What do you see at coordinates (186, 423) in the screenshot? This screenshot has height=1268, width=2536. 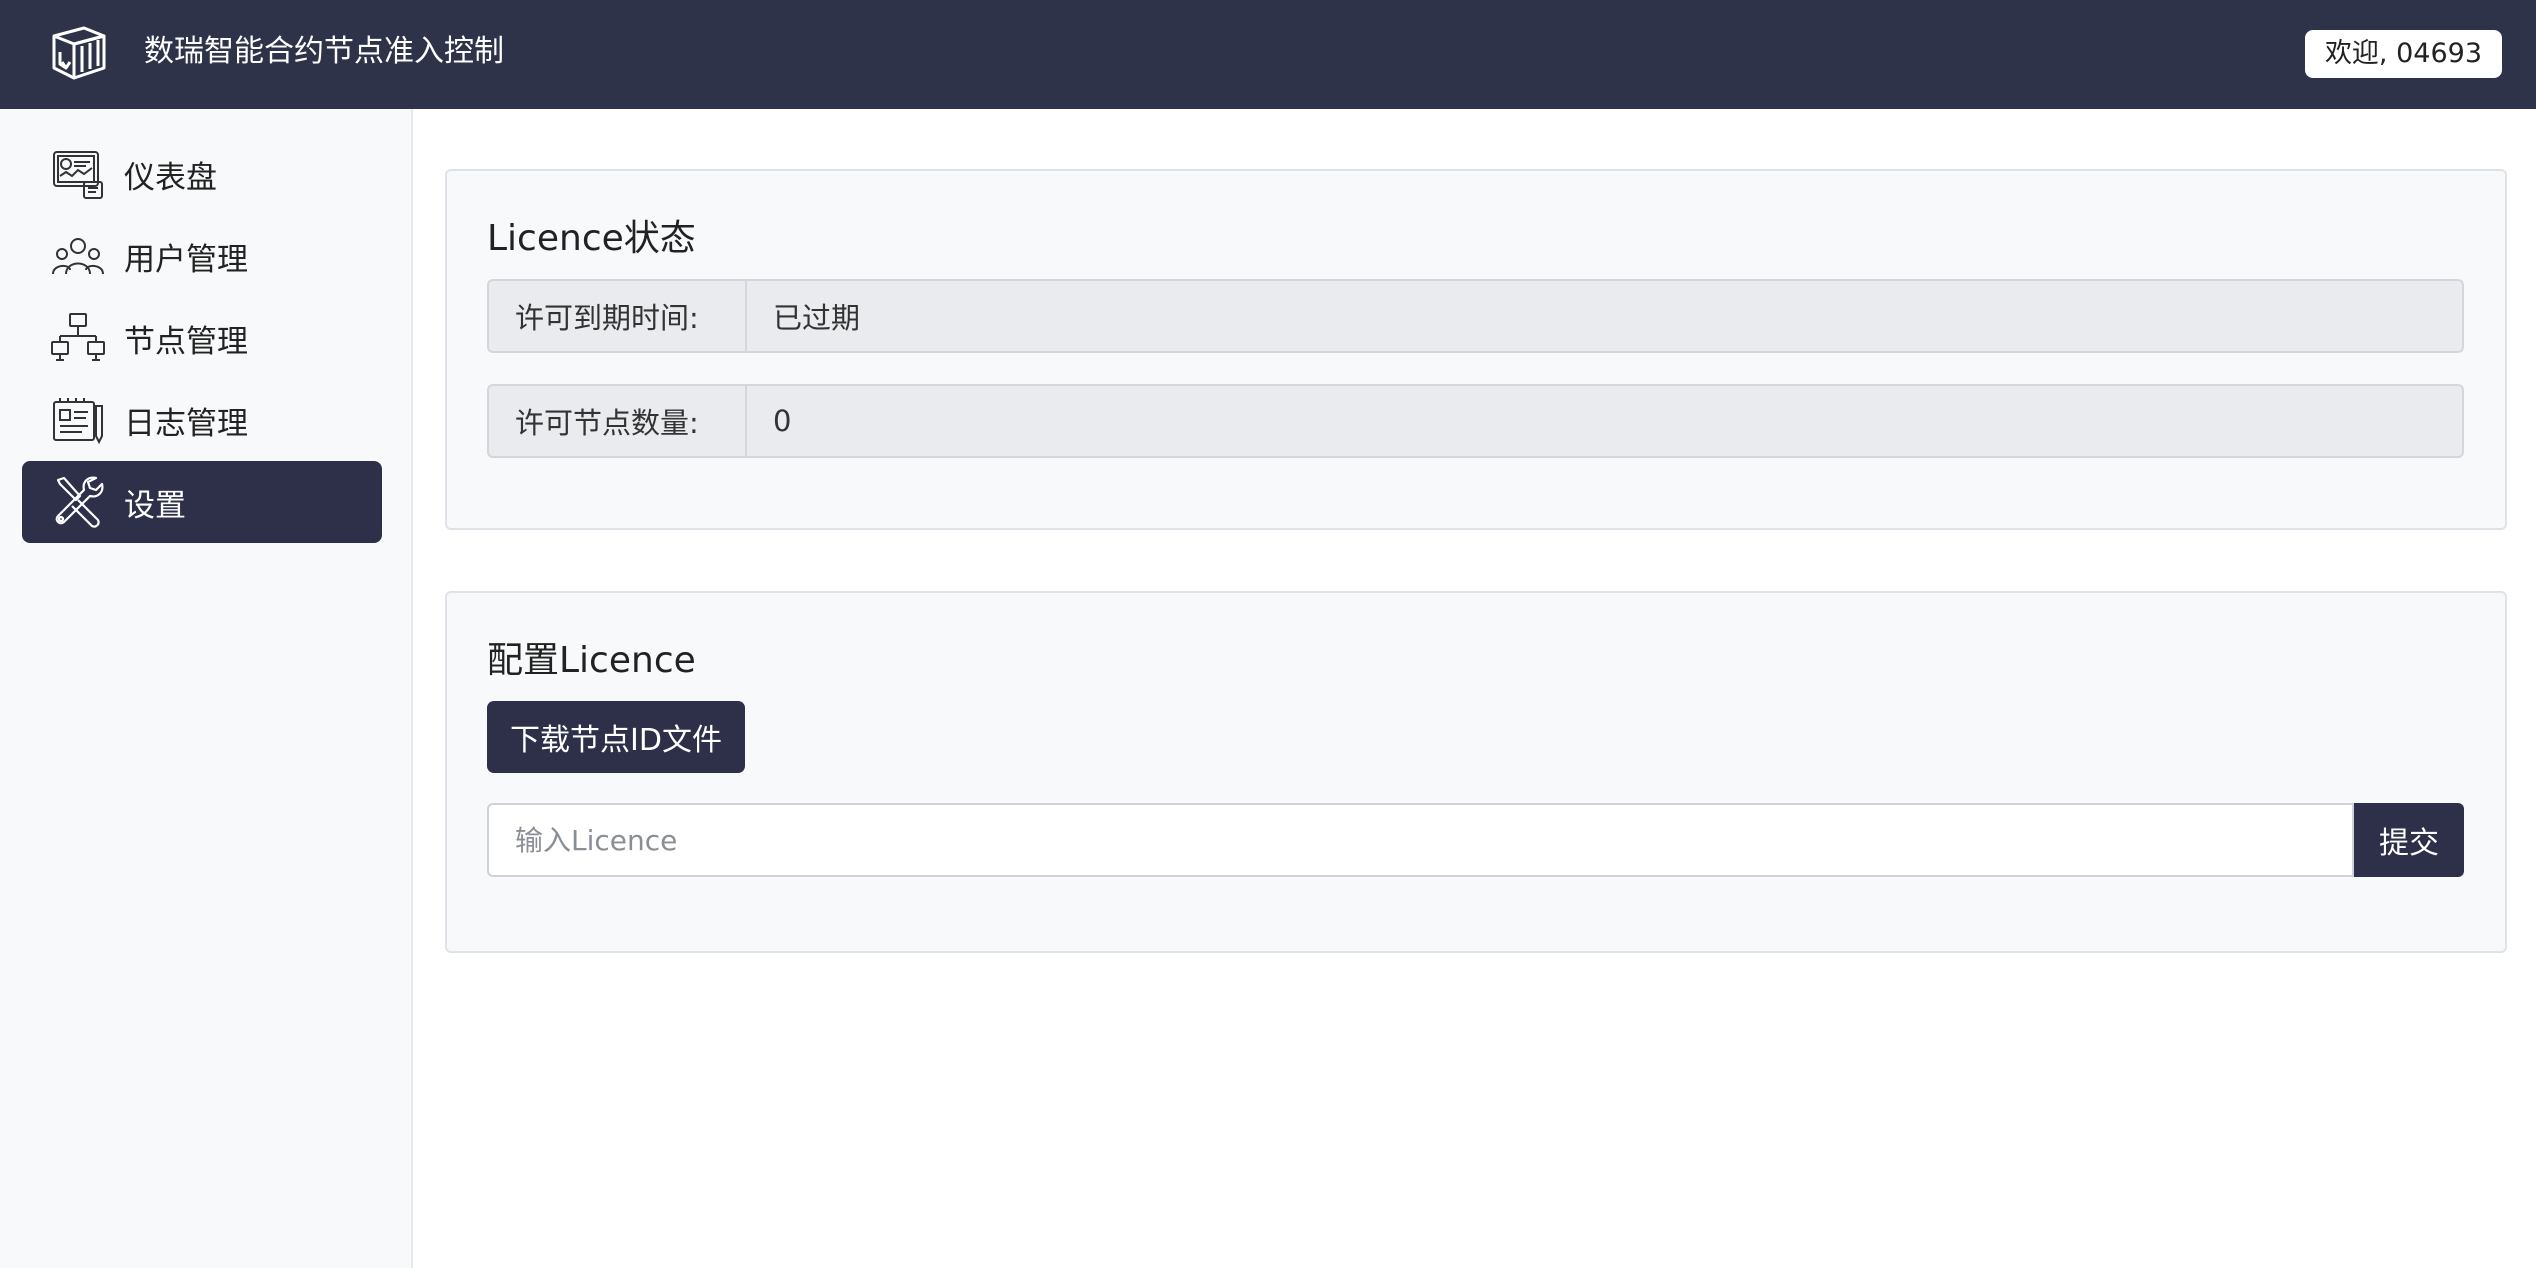 I see `sidebar-item-label: 日志管理` at bounding box center [186, 423].